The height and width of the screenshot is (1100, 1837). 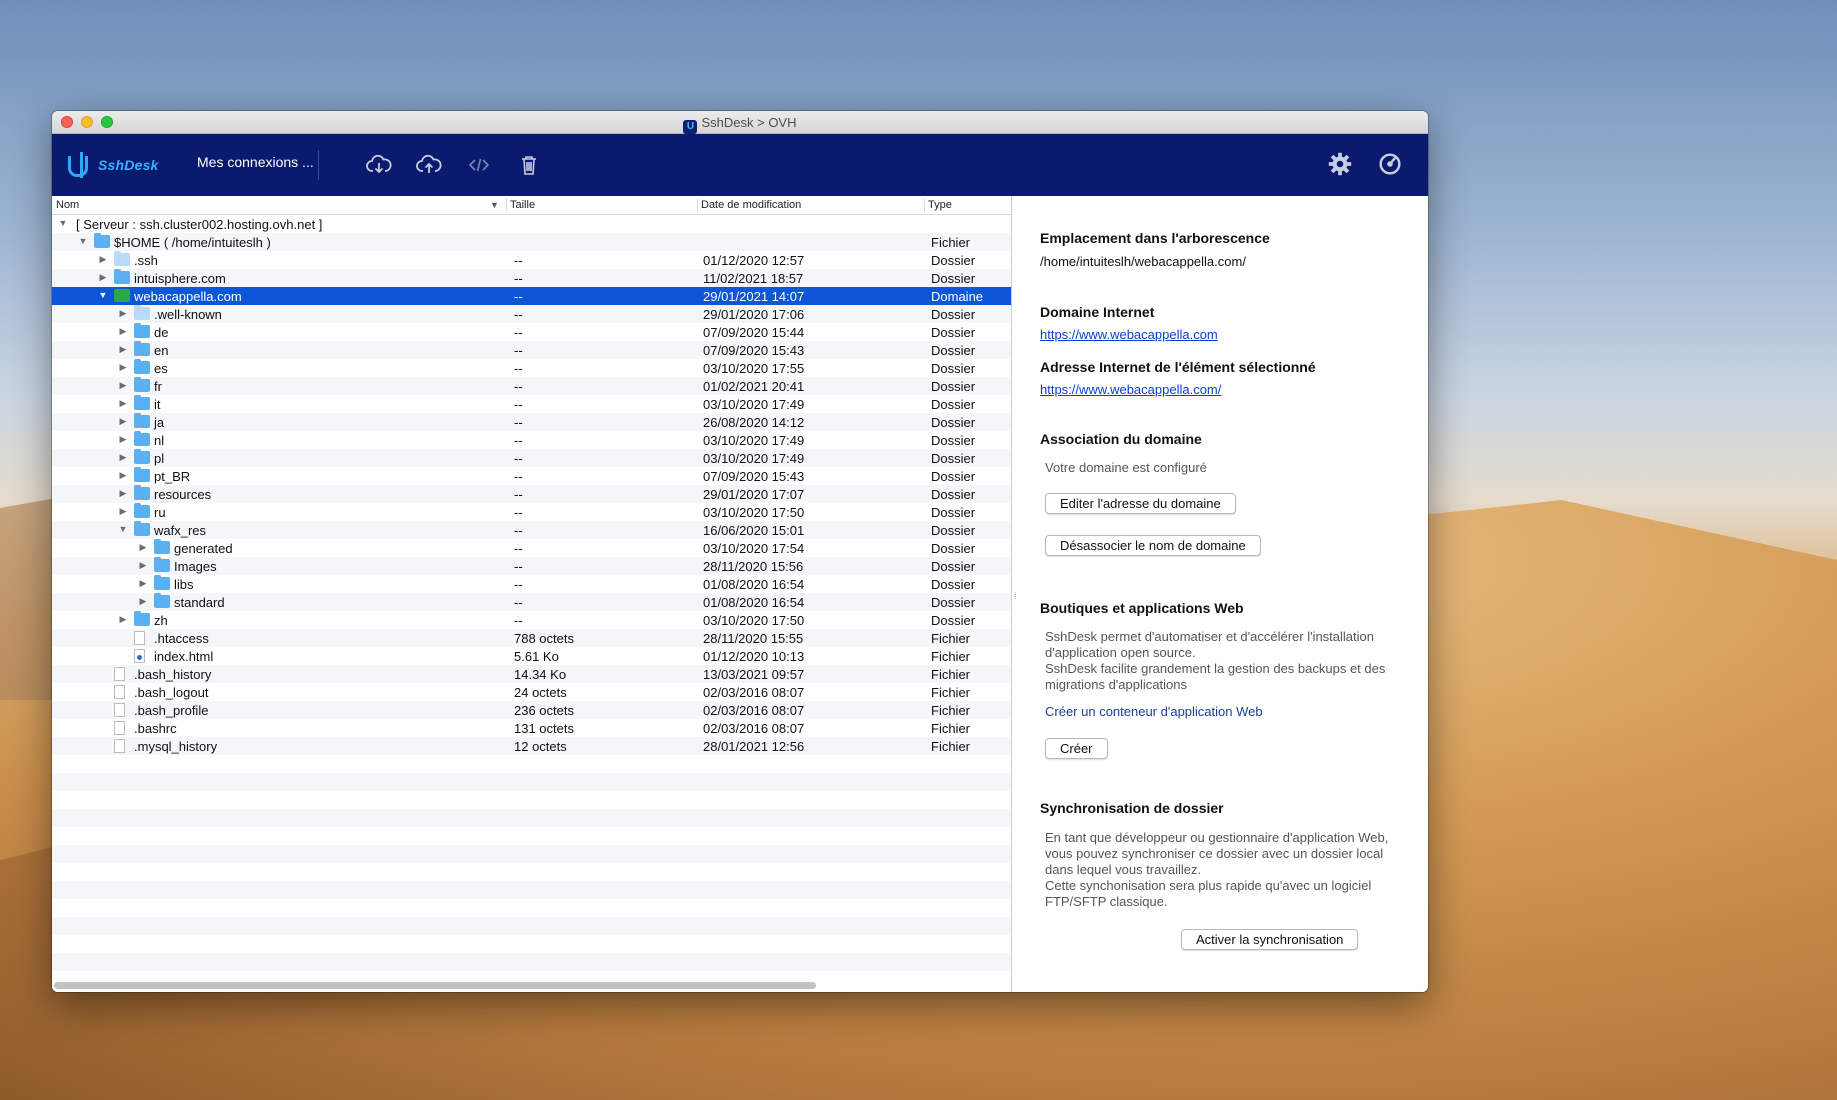 I want to click on file-row: ▶ ja -- 26/08/2020 14:12 Dossier, so click(x=531, y=422).